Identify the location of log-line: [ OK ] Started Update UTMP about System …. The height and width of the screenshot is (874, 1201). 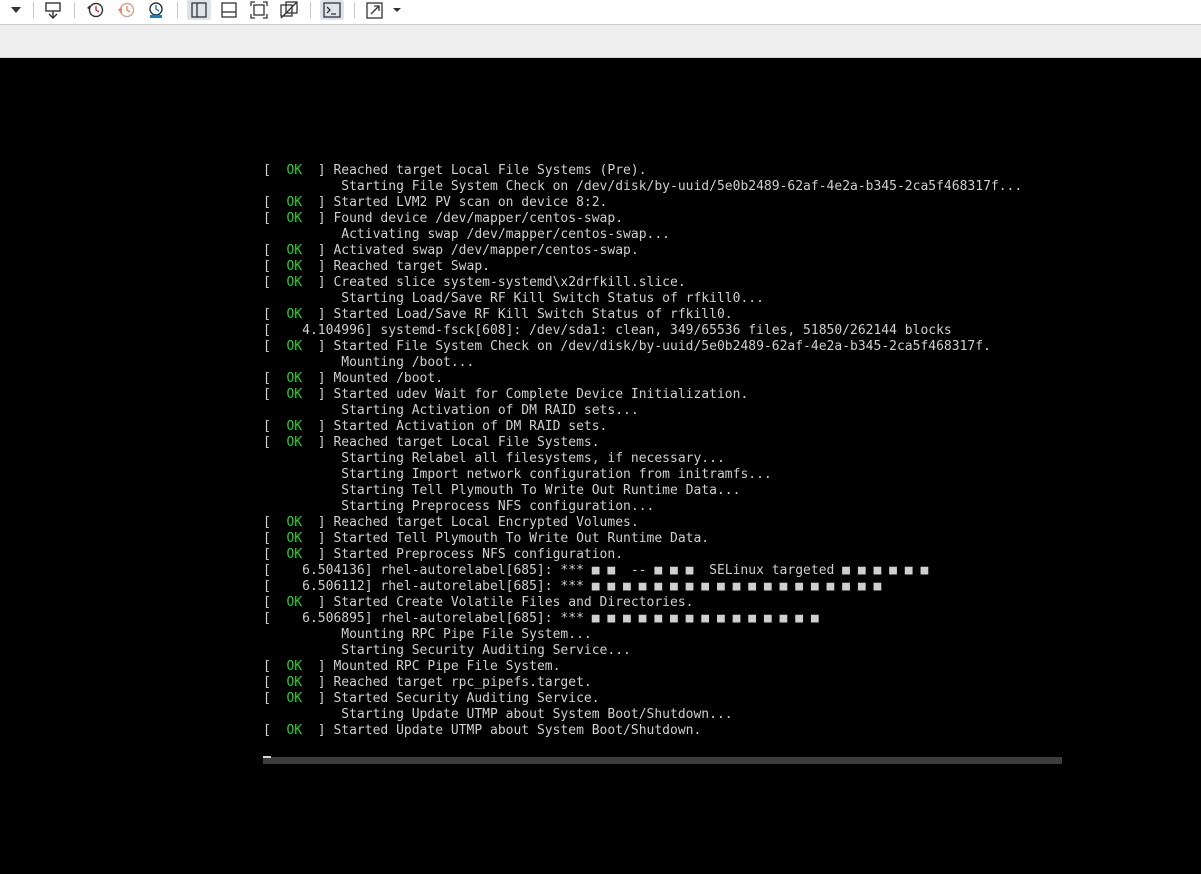
(683, 731).